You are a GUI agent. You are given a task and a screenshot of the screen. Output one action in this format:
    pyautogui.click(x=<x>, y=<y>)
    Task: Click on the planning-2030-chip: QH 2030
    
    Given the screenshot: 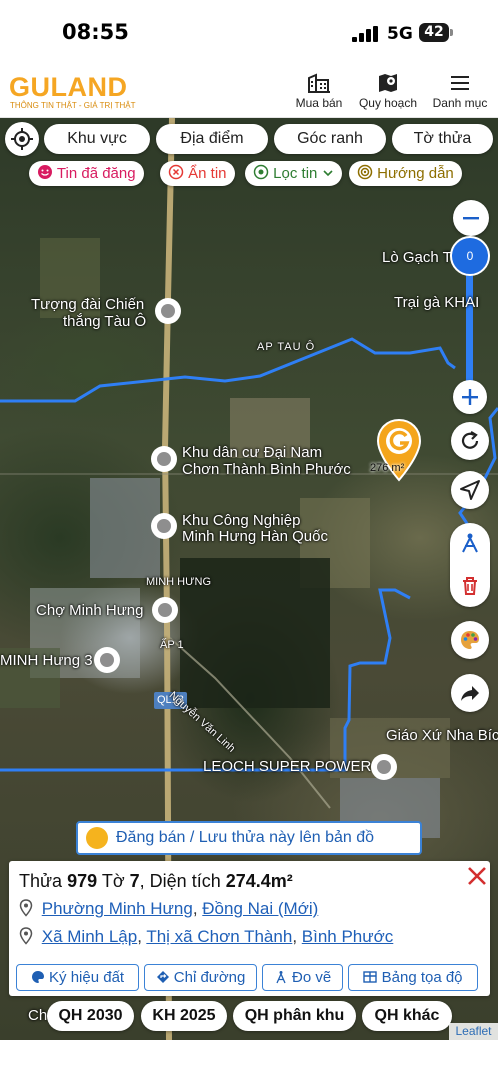 What is the action you would take?
    pyautogui.click(x=90, y=1016)
    